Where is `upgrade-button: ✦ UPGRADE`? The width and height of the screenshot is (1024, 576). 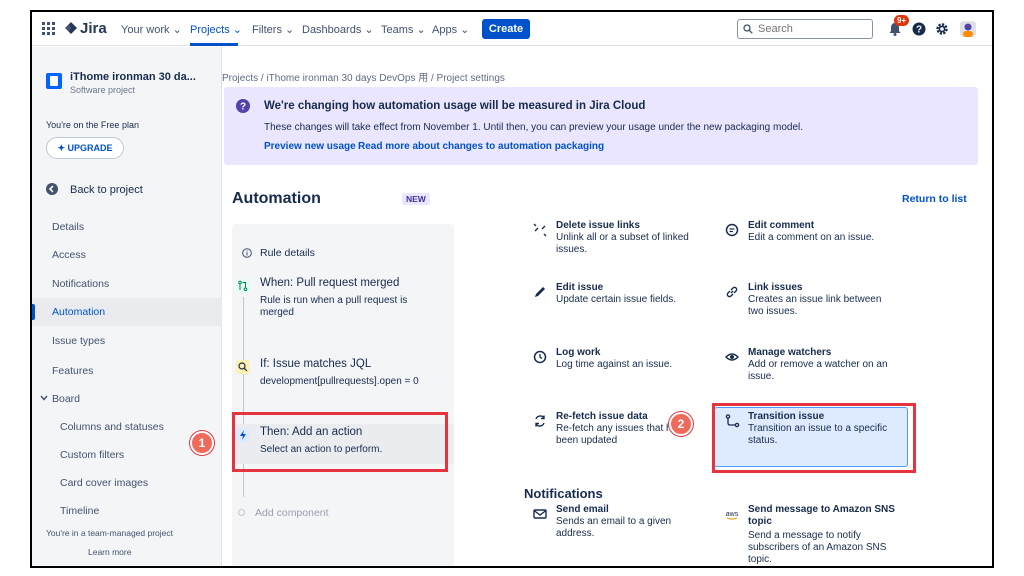 upgrade-button: ✦ UPGRADE is located at coordinates (85, 148).